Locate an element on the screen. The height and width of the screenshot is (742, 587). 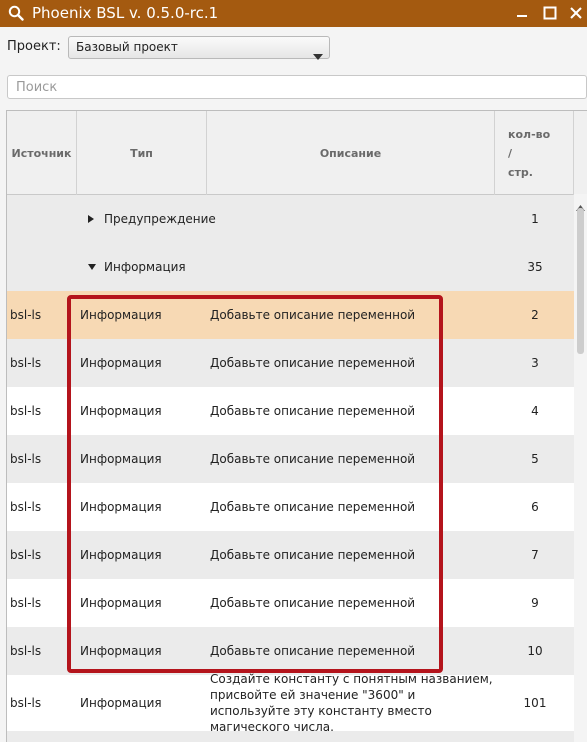
vertical-scrollbar is located at coordinates (580, 468).